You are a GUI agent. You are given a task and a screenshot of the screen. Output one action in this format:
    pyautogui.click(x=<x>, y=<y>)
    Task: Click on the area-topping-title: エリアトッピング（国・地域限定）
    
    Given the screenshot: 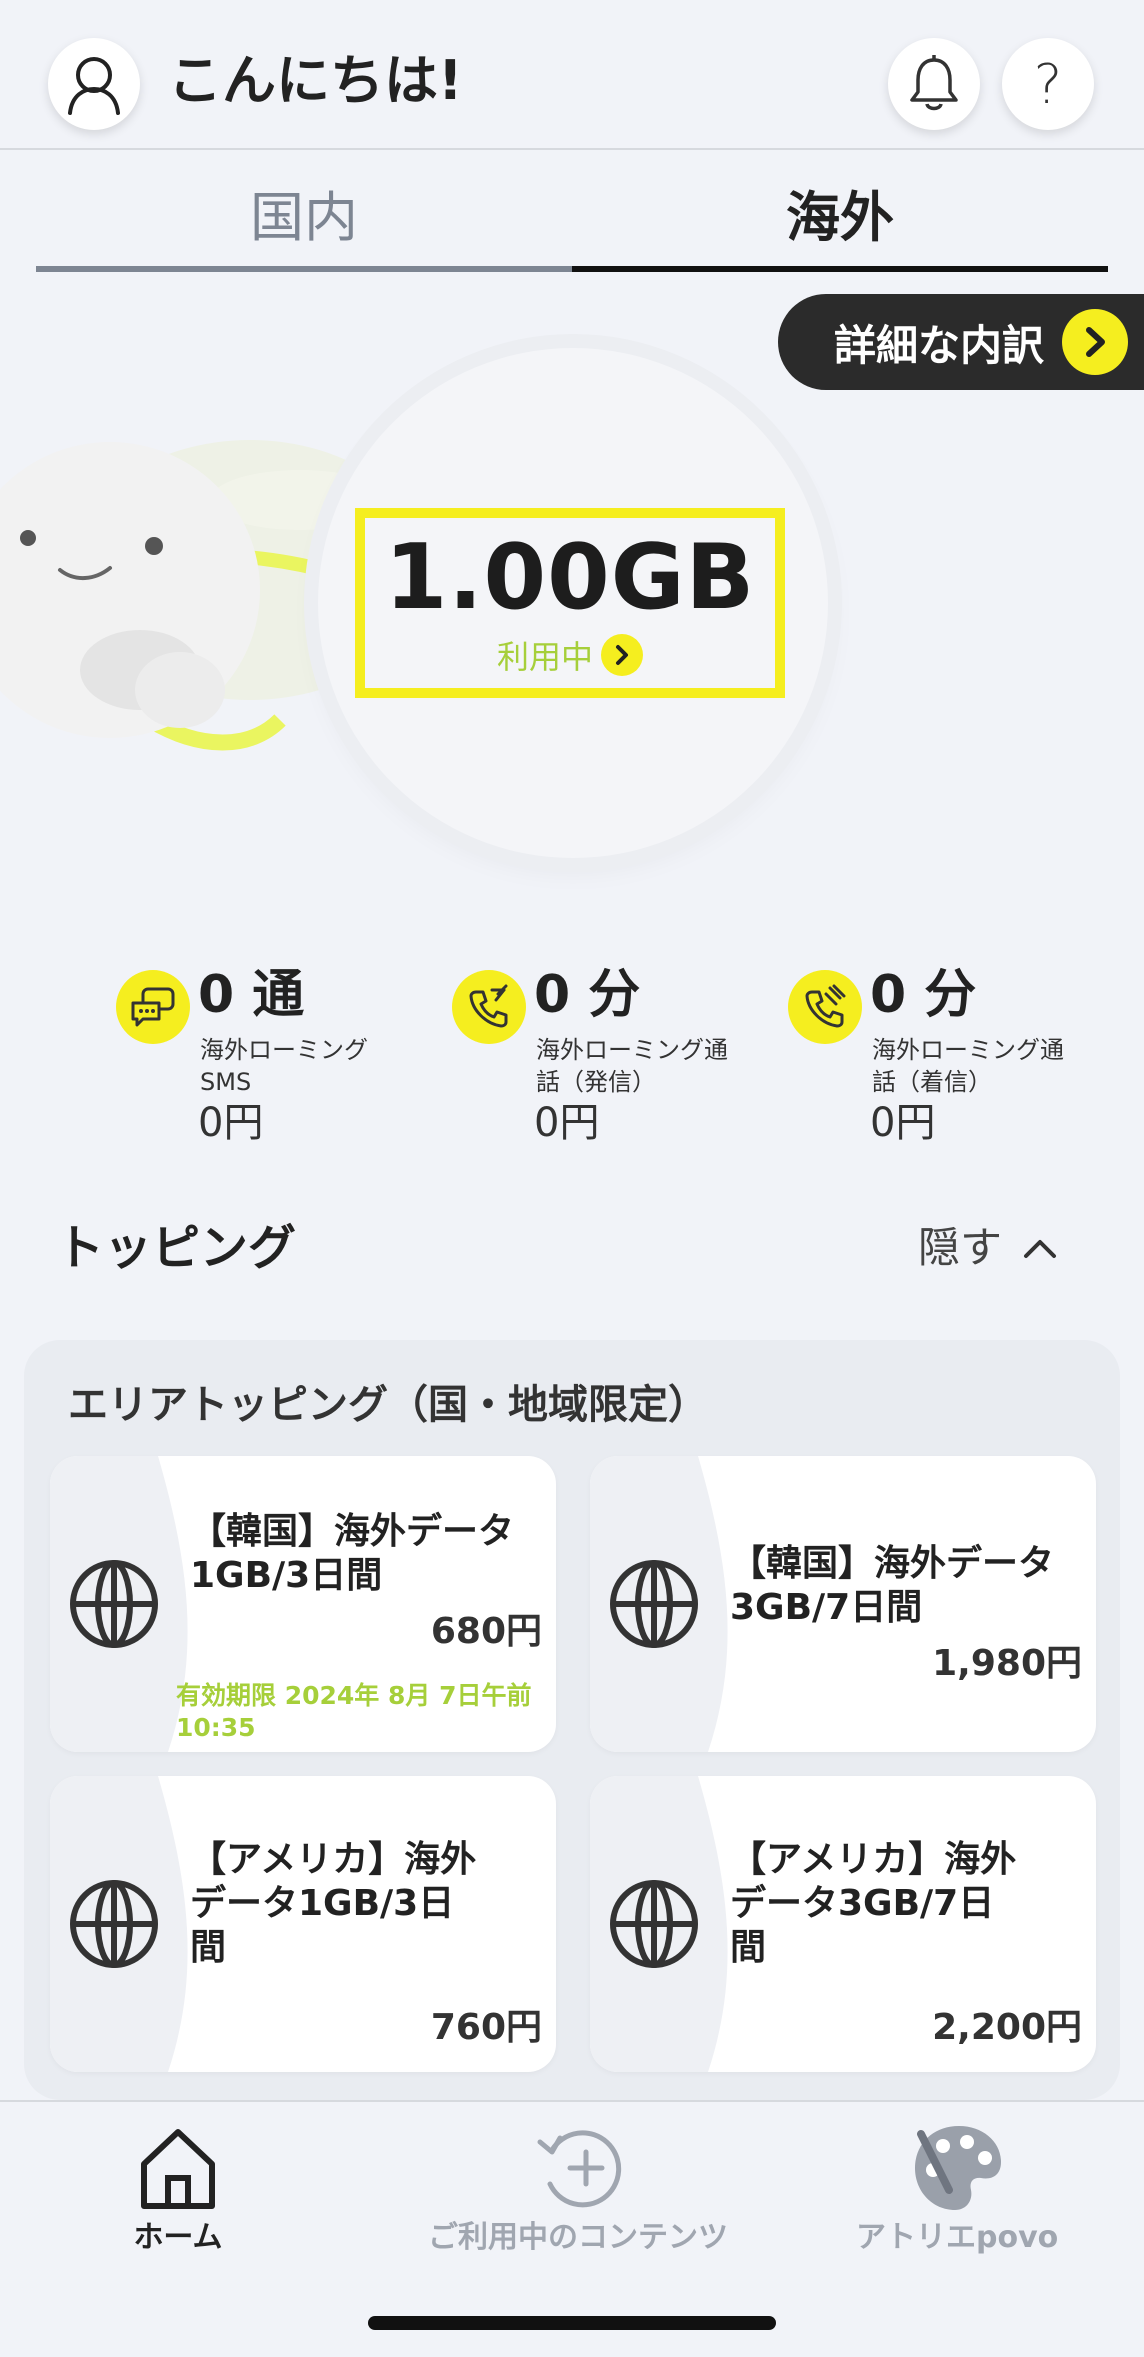 What is the action you would take?
    pyautogui.click(x=388, y=1405)
    